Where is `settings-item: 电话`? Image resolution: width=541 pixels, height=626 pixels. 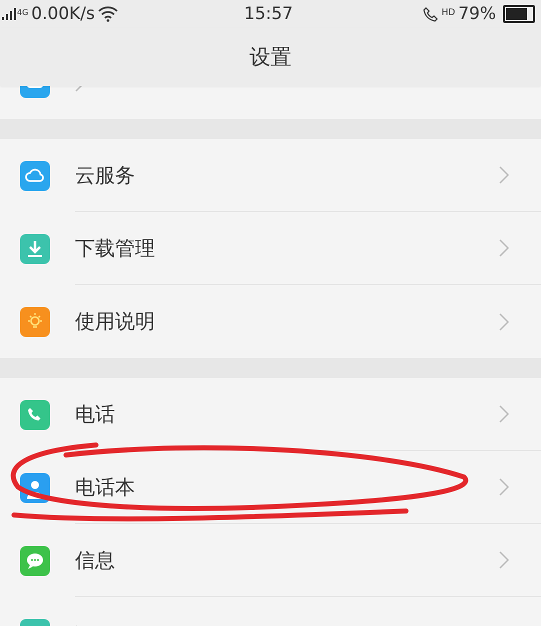
settings-item: 电话 is located at coordinates (270, 414).